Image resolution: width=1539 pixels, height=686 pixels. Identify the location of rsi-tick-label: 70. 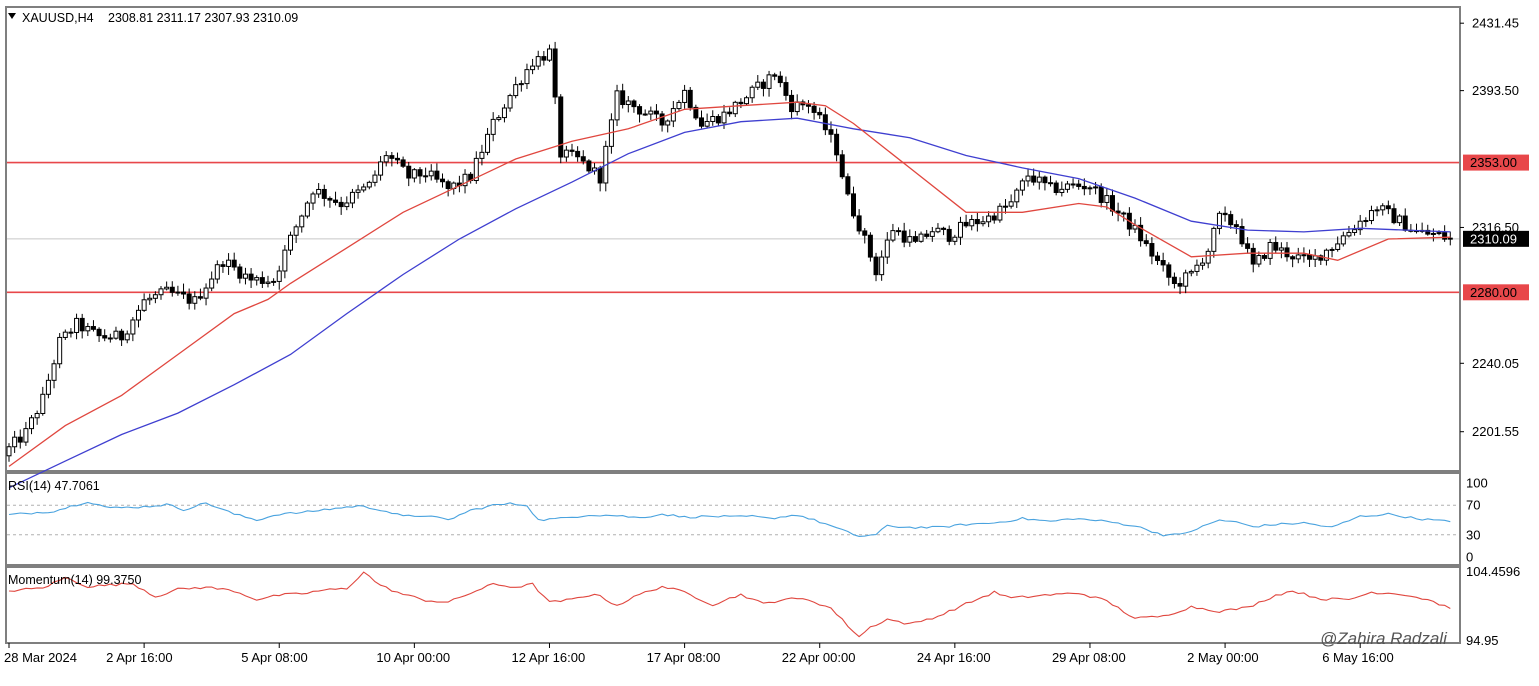
(1473, 505).